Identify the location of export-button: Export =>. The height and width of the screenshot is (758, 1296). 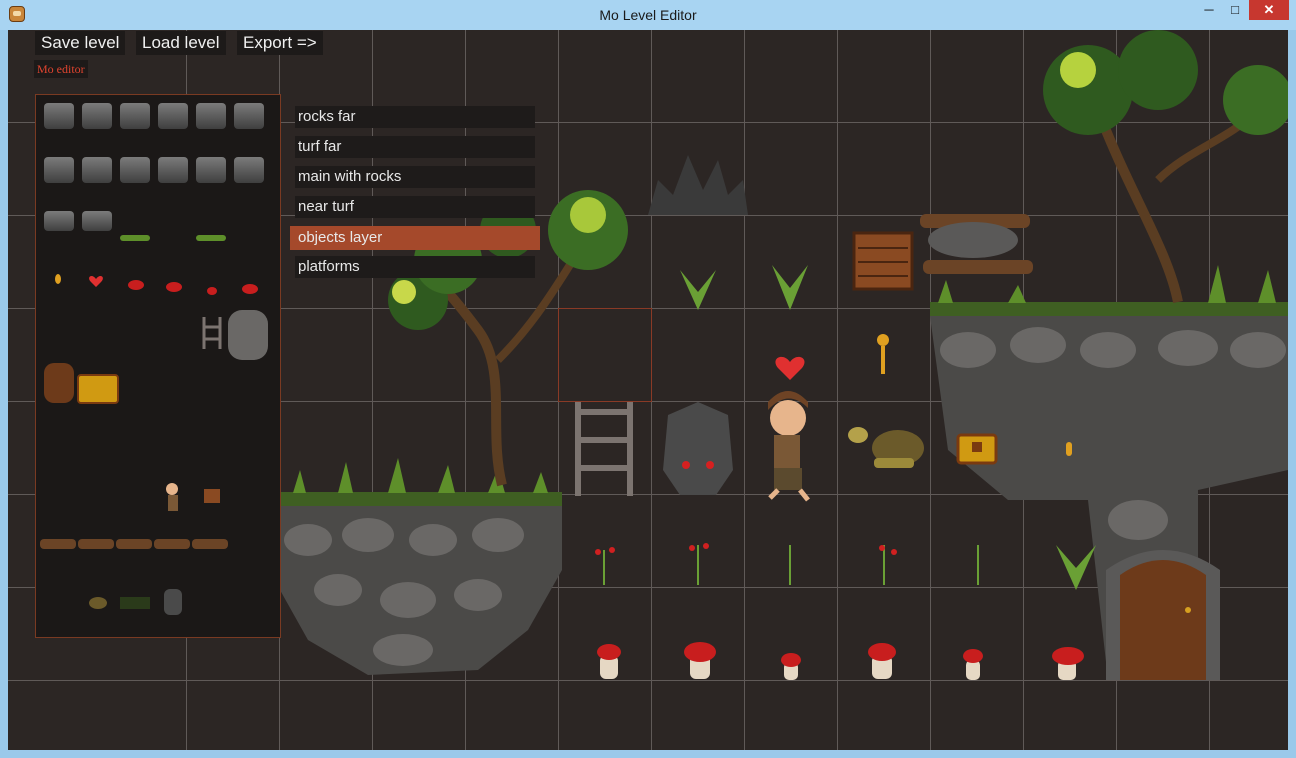
(280, 43).